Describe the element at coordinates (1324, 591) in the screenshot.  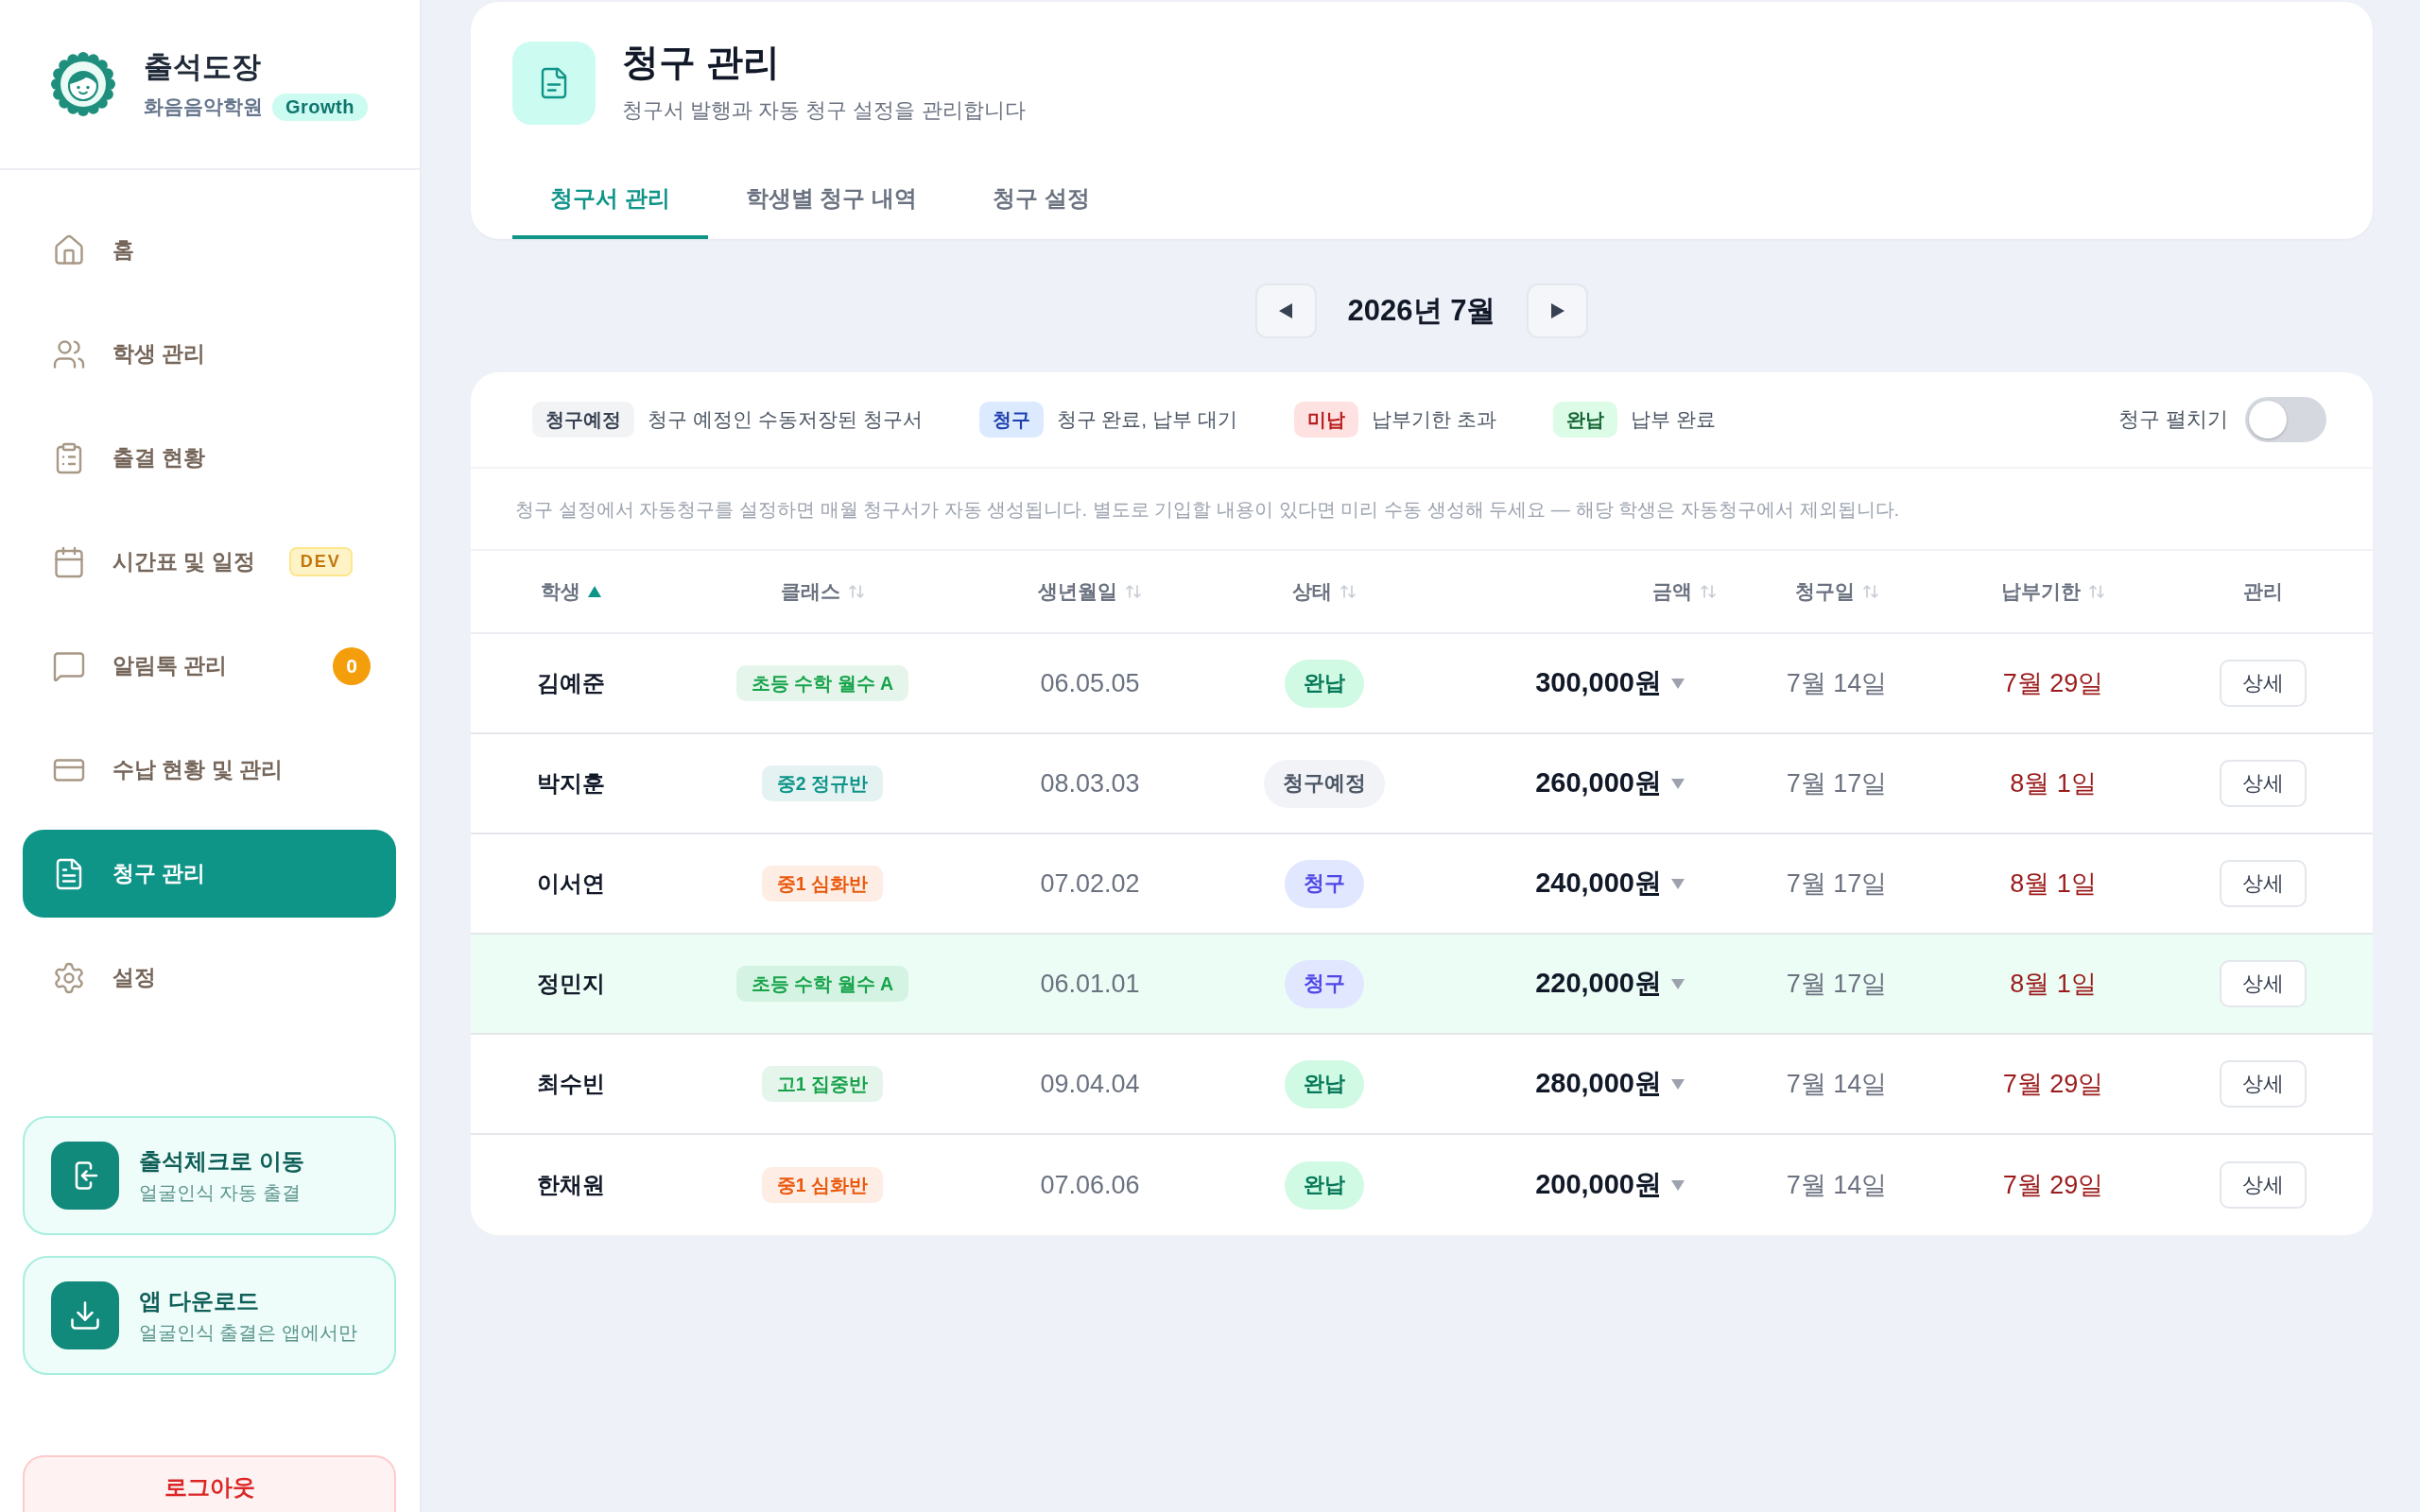
I see `column-header: 상태` at that location.